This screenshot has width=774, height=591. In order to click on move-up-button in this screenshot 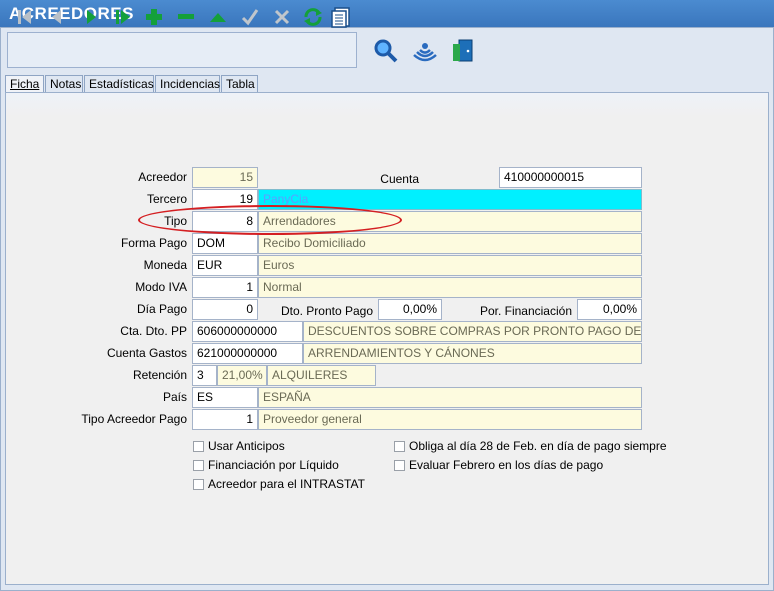, I will do `click(218, 17)`.